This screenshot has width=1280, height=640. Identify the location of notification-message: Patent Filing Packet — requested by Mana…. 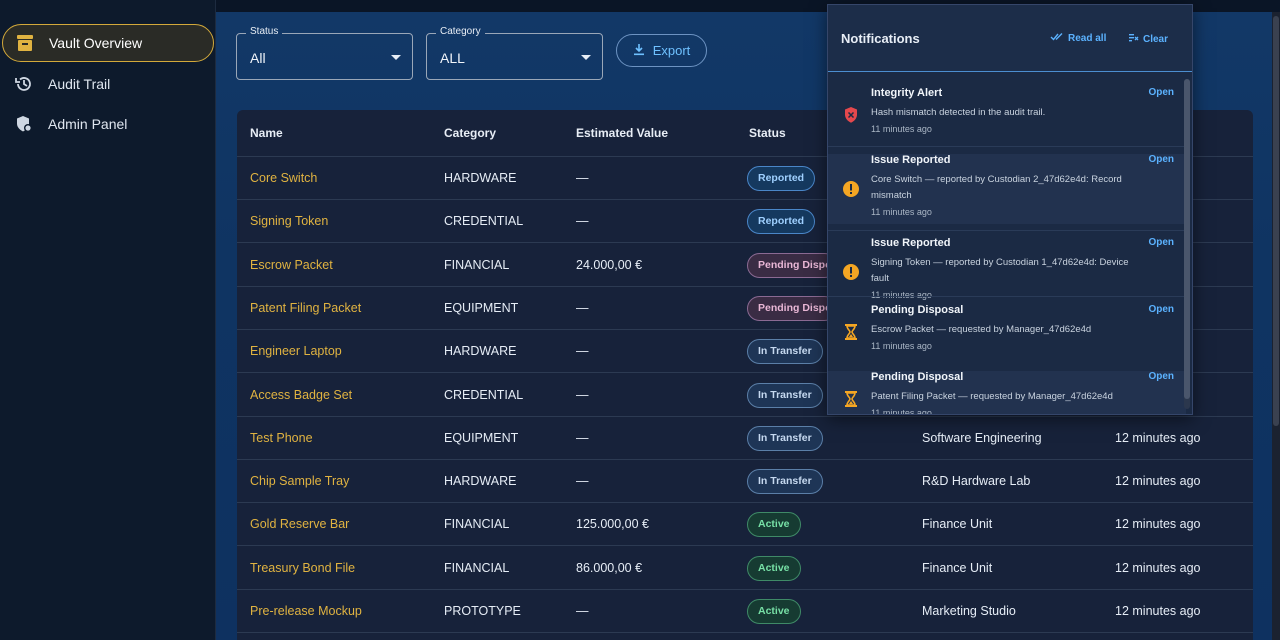
(992, 396).